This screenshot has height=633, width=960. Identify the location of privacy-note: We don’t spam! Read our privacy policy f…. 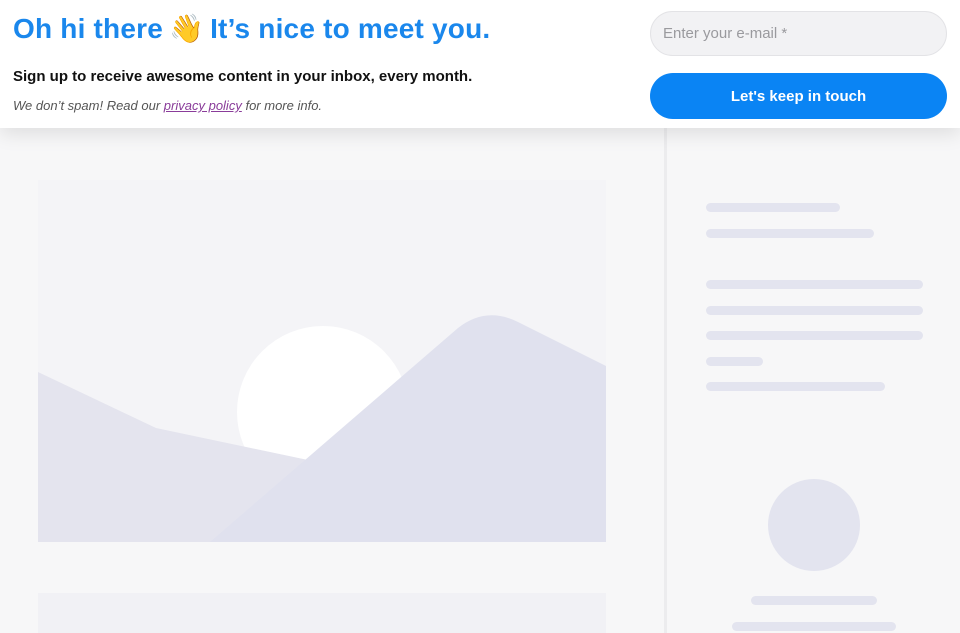
(167, 105).